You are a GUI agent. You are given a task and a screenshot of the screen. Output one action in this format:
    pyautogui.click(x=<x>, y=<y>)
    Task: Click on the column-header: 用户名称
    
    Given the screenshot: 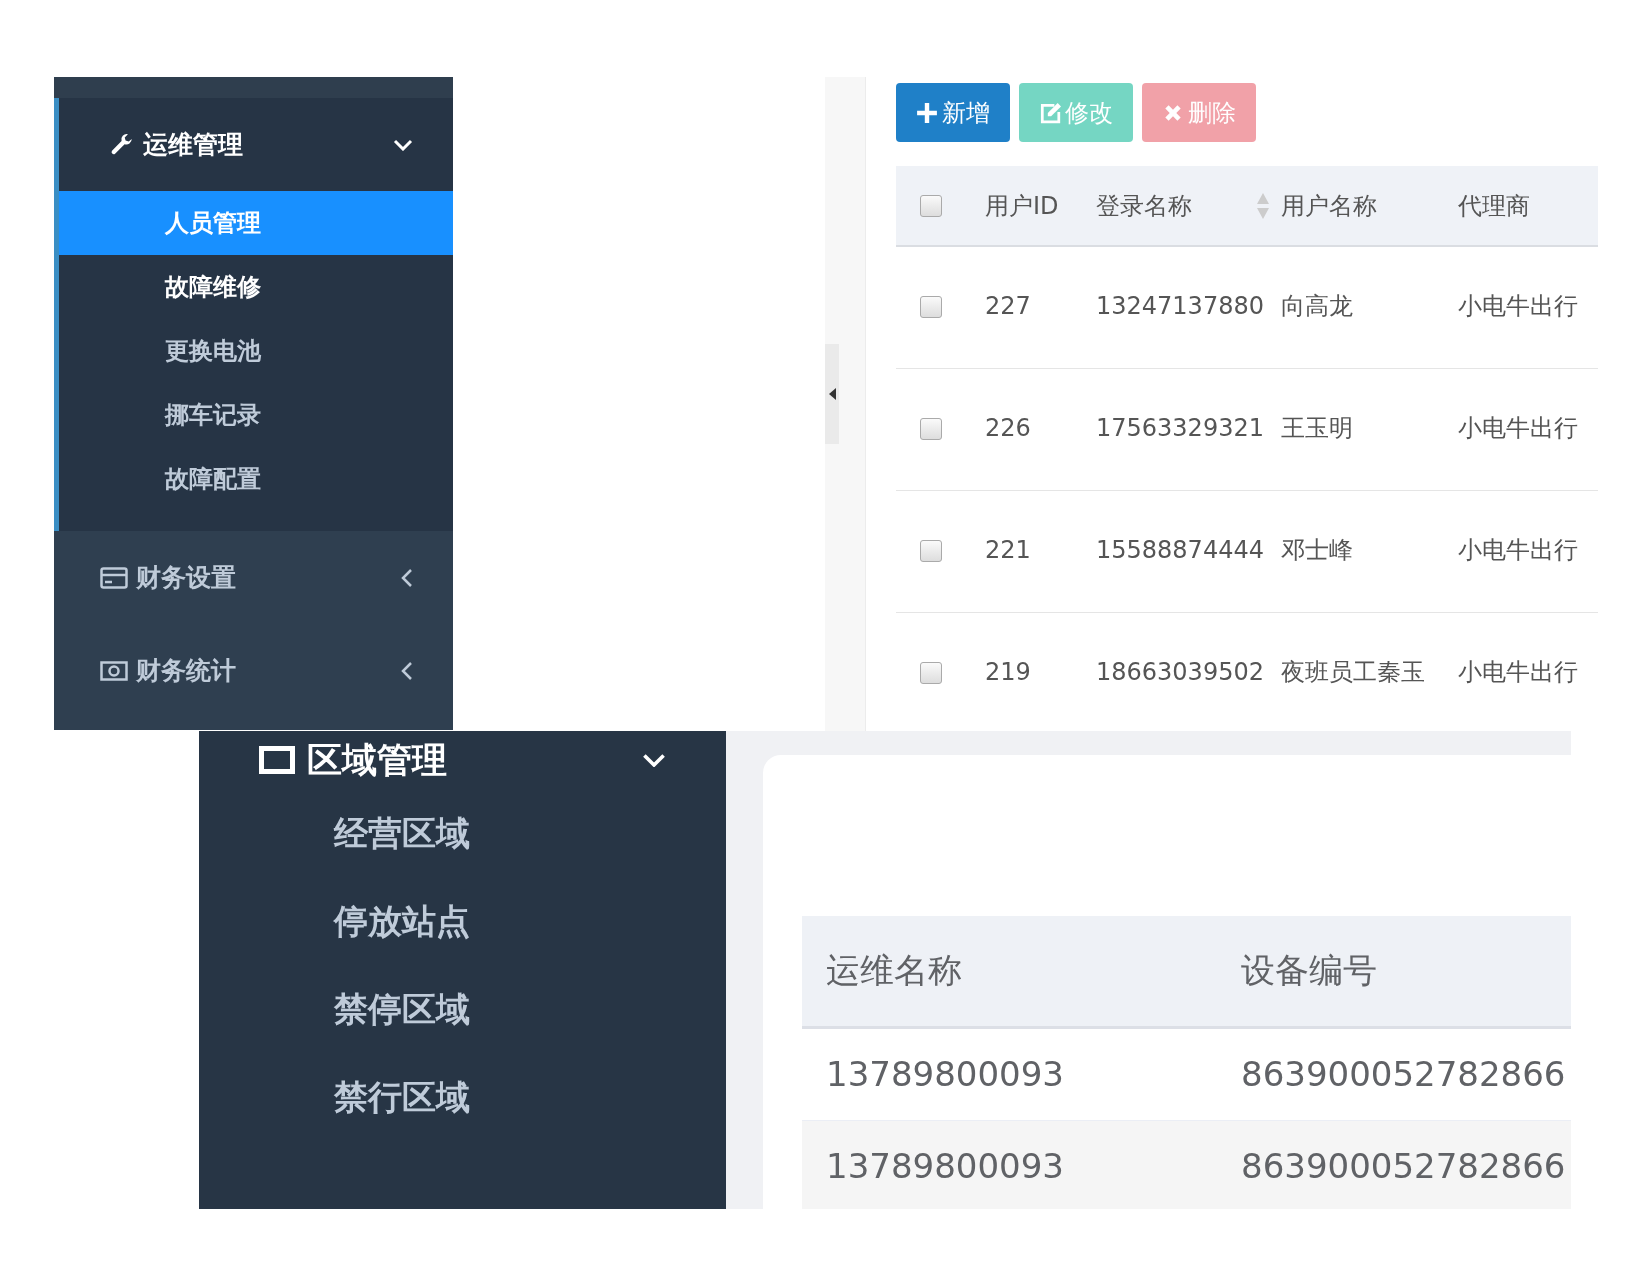 What is the action you would take?
    pyautogui.click(x=1329, y=205)
    